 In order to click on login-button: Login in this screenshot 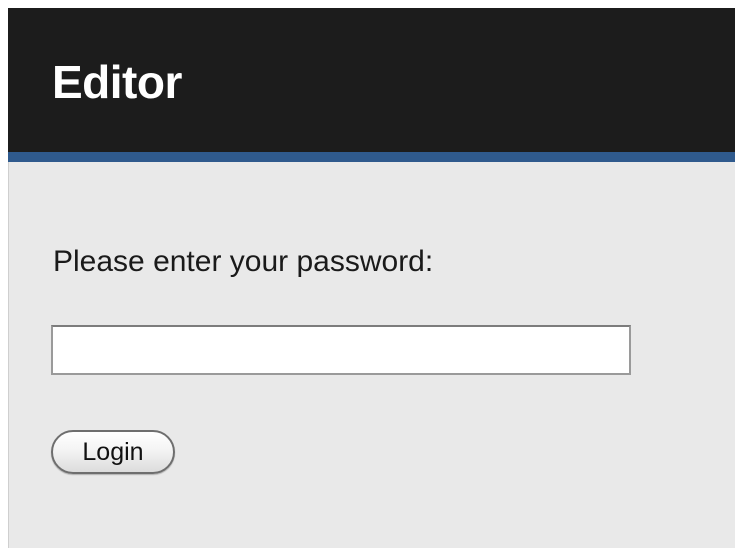, I will do `click(113, 452)`.